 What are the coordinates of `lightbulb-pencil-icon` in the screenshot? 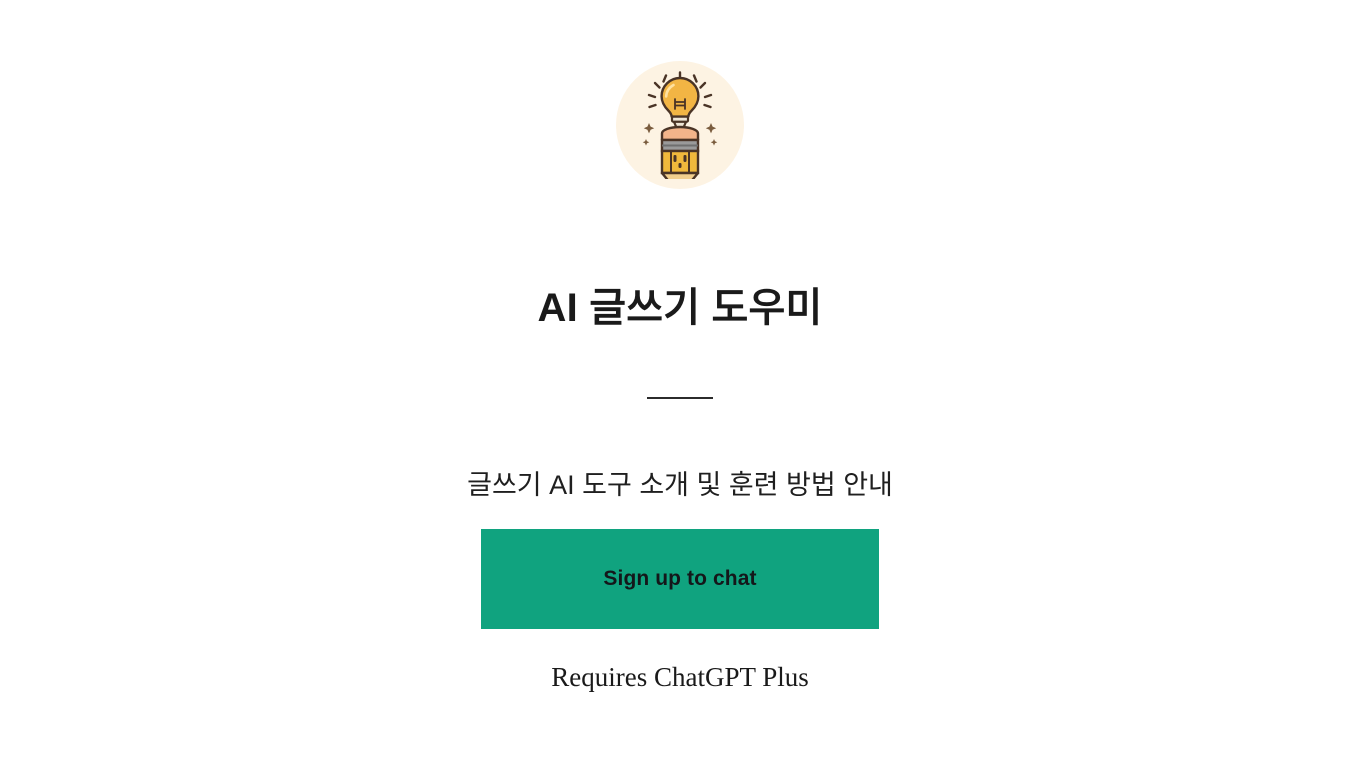 It's located at (680, 125).